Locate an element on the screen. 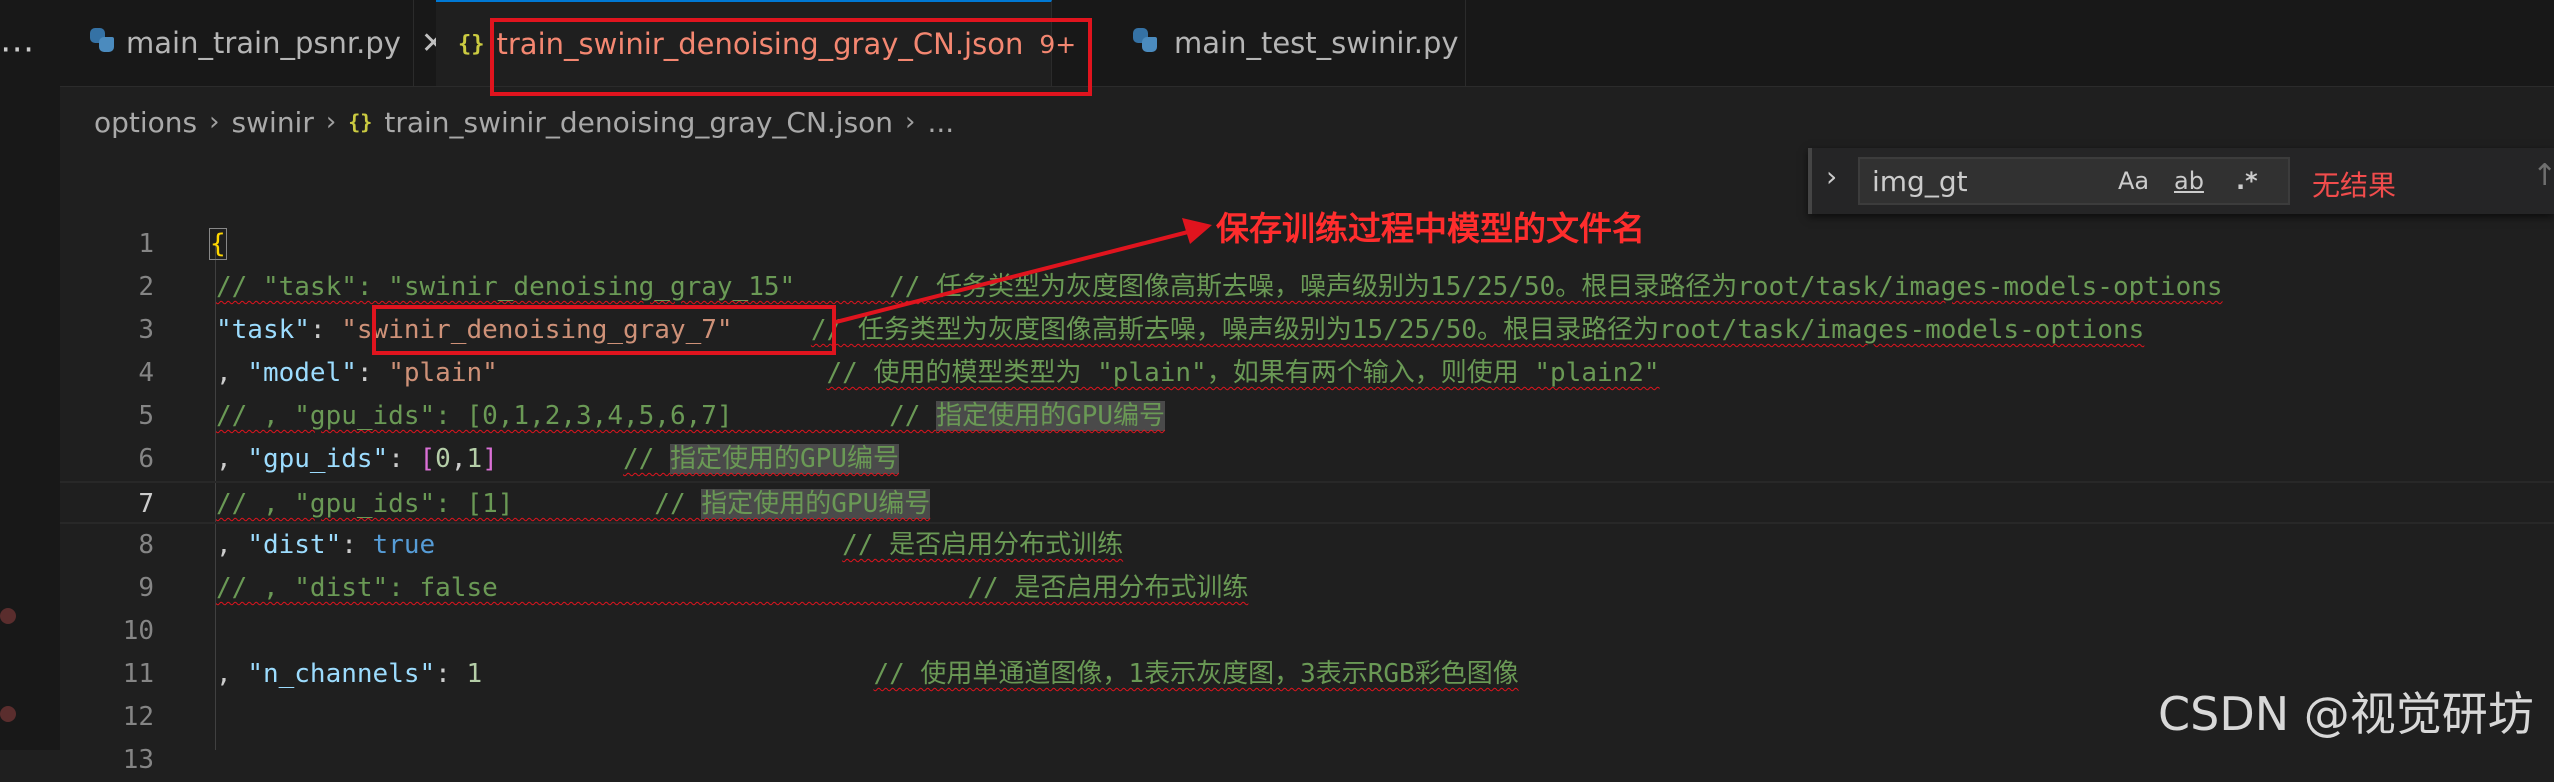 The width and height of the screenshot is (2554, 782). watermark: CSDN @视觉研坊 is located at coordinates (2346, 714).